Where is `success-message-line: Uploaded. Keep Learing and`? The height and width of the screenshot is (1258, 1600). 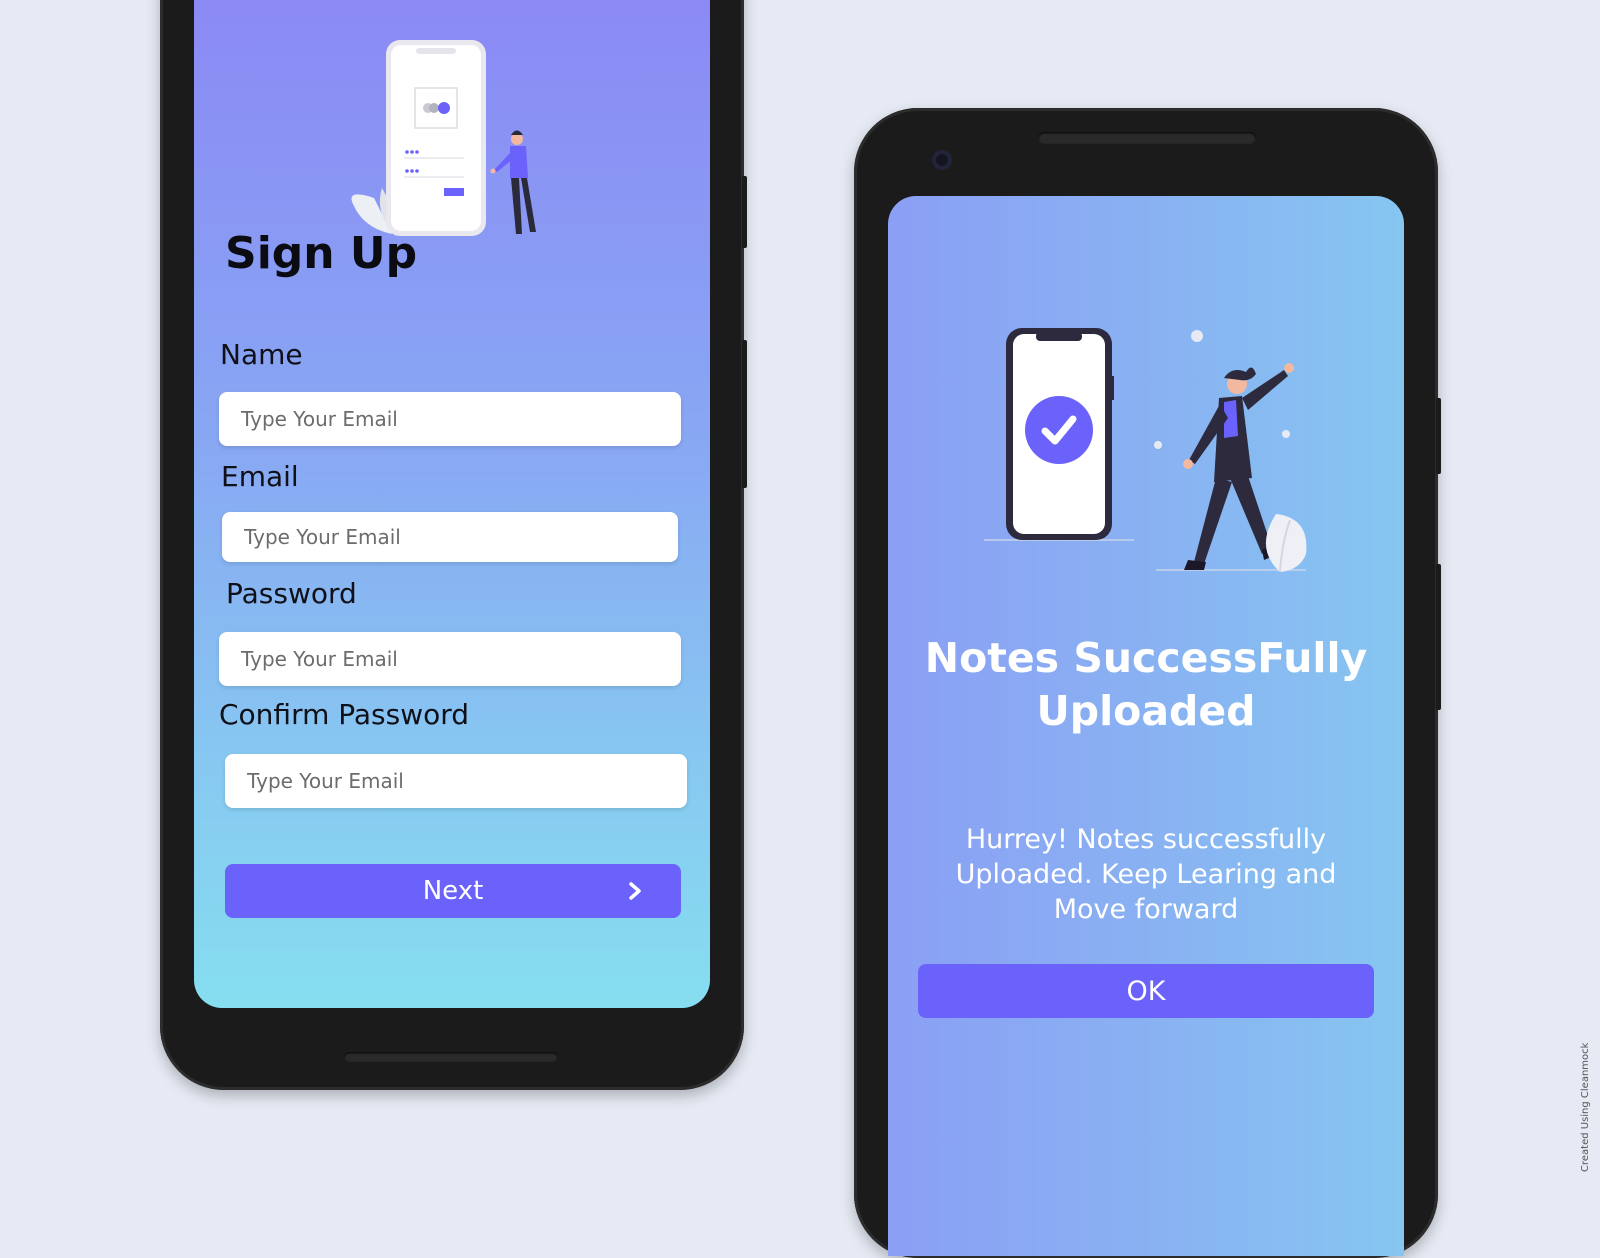 success-message-line: Uploaded. Keep Learing and is located at coordinates (1146, 874).